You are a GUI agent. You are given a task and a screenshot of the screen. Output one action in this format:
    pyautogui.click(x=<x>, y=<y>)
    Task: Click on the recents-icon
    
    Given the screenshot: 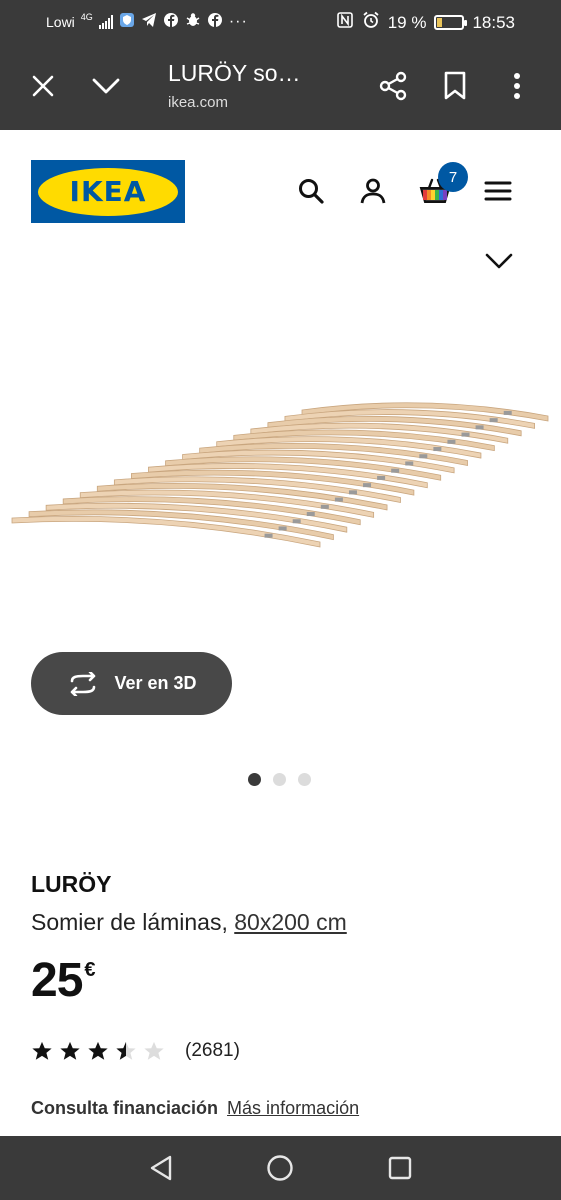 What is the action you would take?
    pyautogui.click(x=400, y=1168)
    